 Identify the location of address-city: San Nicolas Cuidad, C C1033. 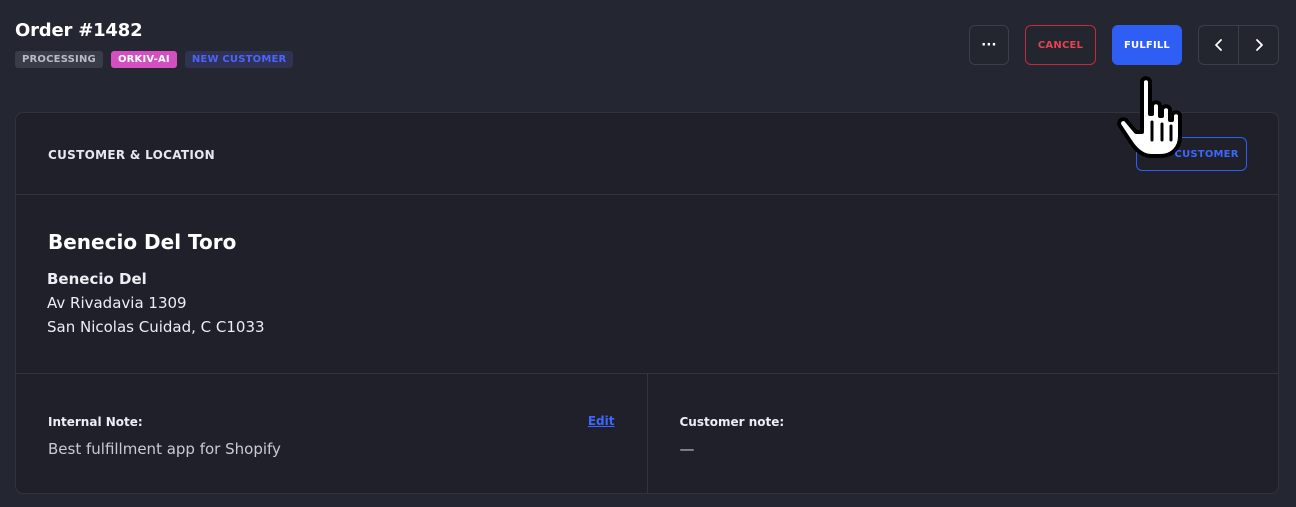
(156, 327).